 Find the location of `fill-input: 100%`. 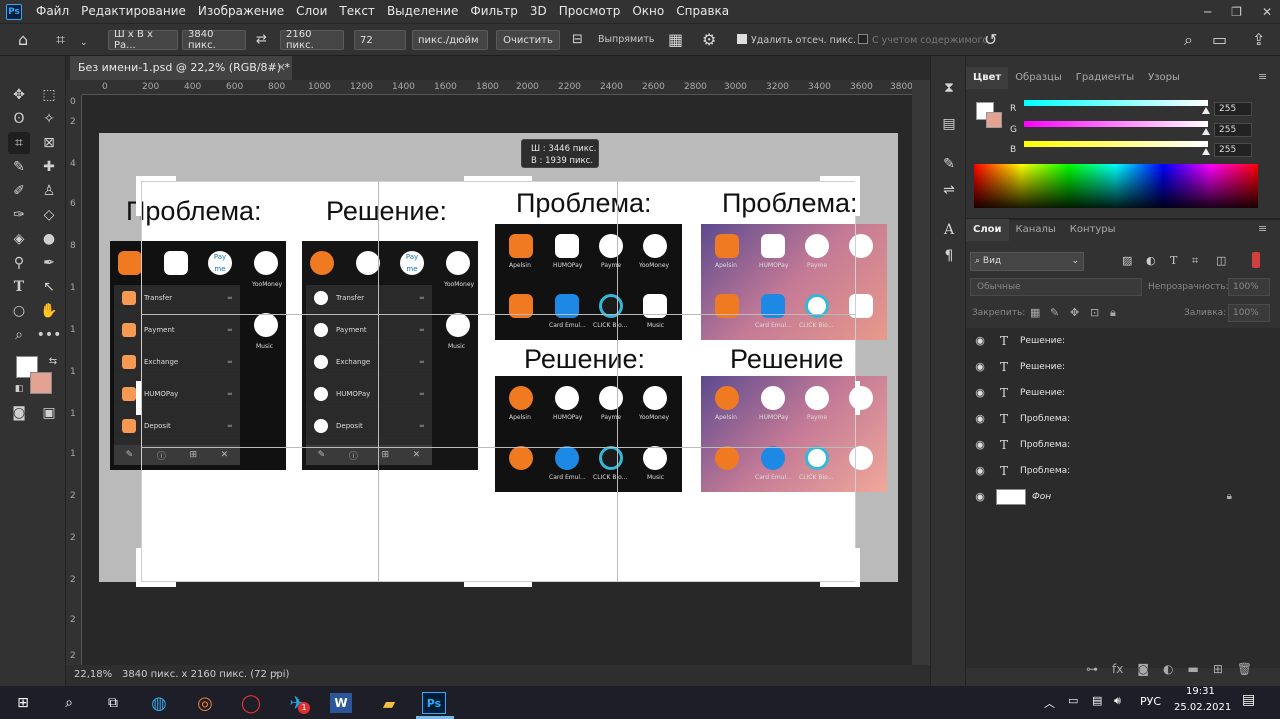

fill-input: 100% is located at coordinates (1249, 313).